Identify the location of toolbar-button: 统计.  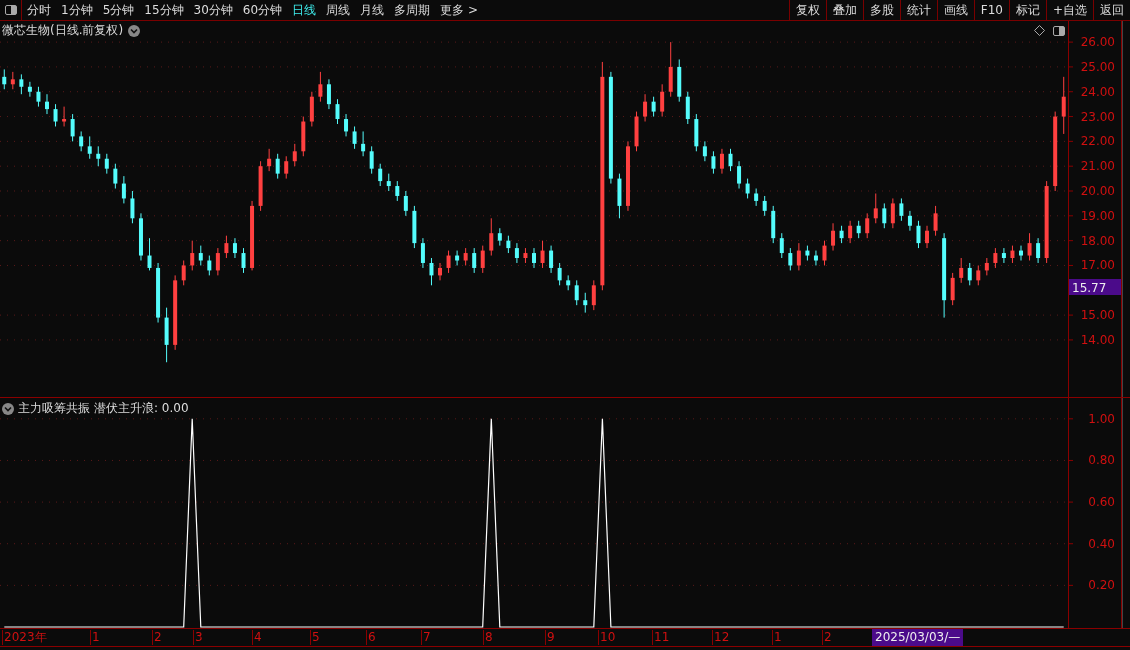
(918, 10).